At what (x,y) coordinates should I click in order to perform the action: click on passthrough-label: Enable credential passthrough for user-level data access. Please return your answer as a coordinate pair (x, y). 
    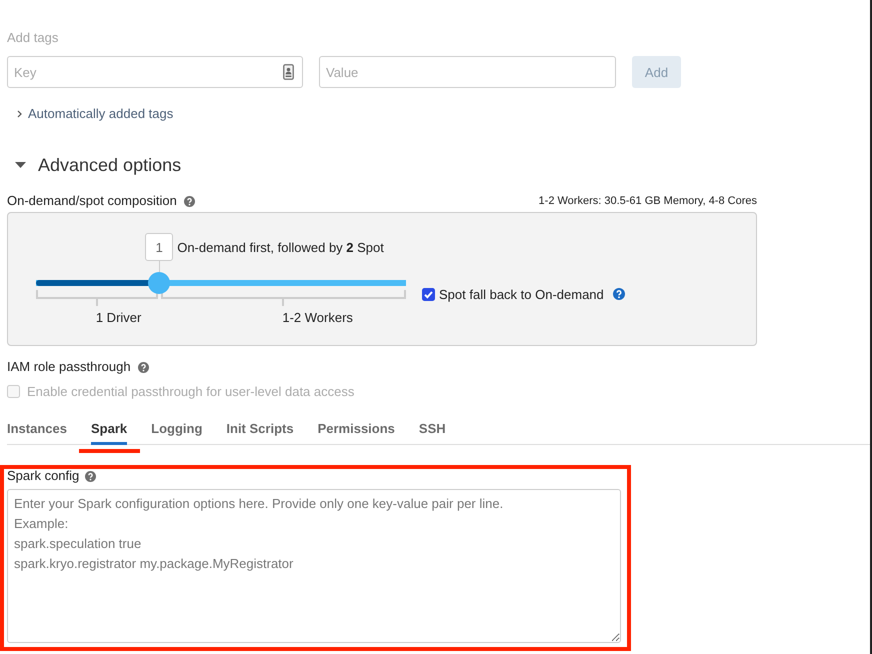
    Looking at the image, I should click on (190, 391).